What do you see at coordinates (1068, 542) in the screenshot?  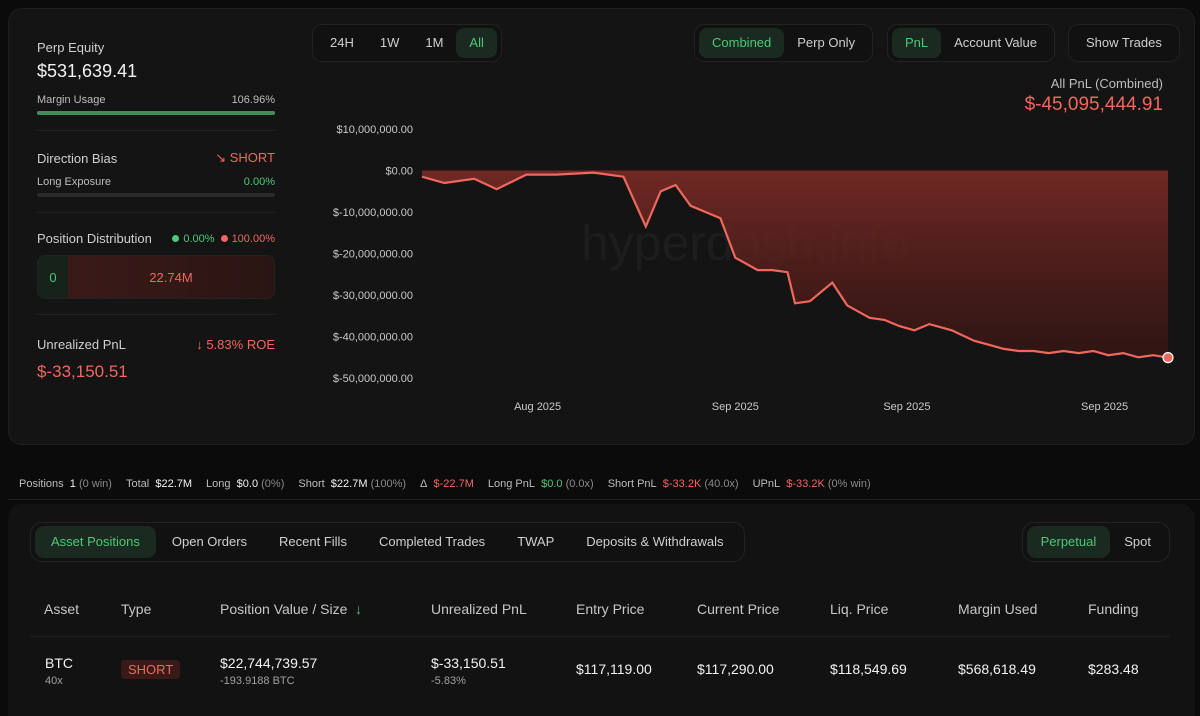 I see `tab-perpetual: Perpetual` at bounding box center [1068, 542].